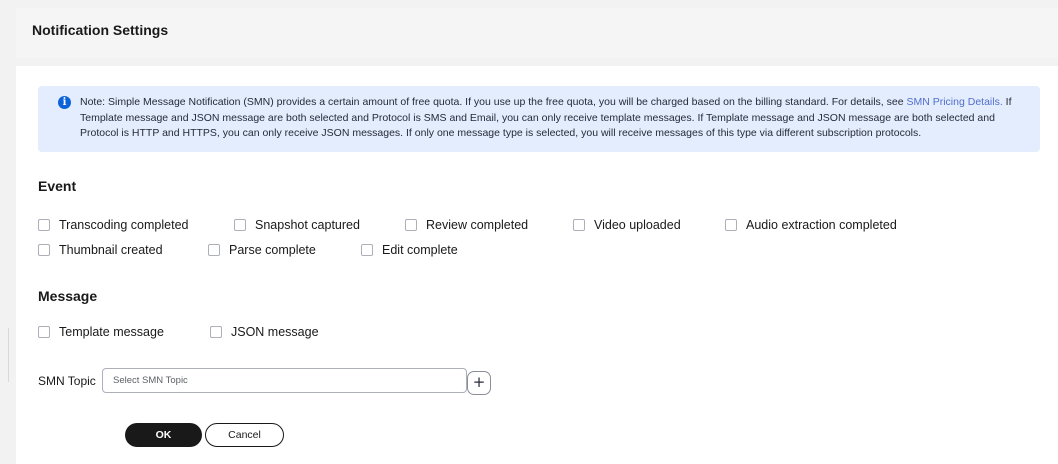 Image resolution: width=1058 pixels, height=464 pixels. I want to click on ok-button: OK, so click(163, 435).